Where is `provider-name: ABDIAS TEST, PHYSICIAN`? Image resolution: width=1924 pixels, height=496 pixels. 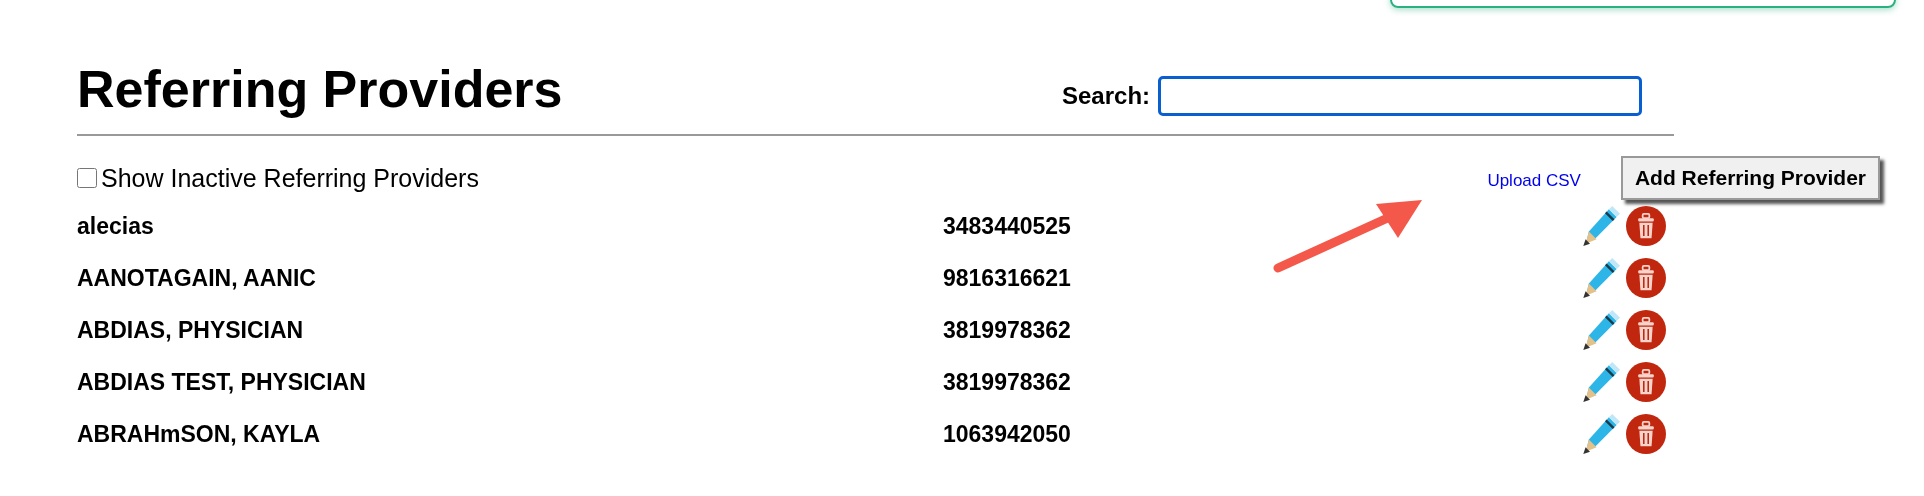 provider-name: ABDIAS TEST, PHYSICIAN is located at coordinates (222, 382).